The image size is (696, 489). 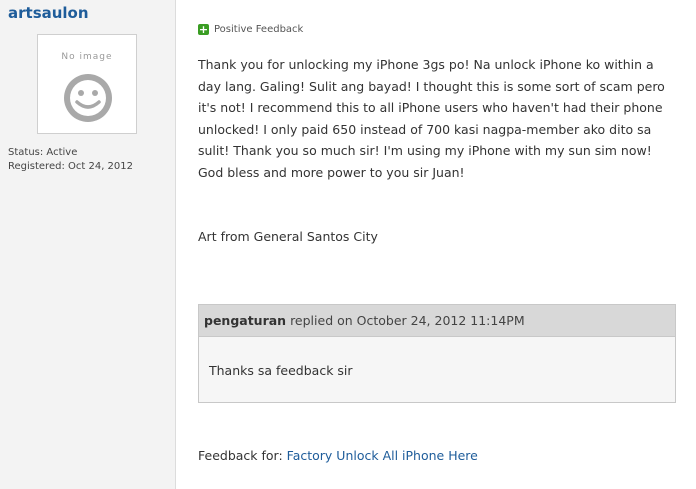 I want to click on avatar: No image, so click(x=87, y=84).